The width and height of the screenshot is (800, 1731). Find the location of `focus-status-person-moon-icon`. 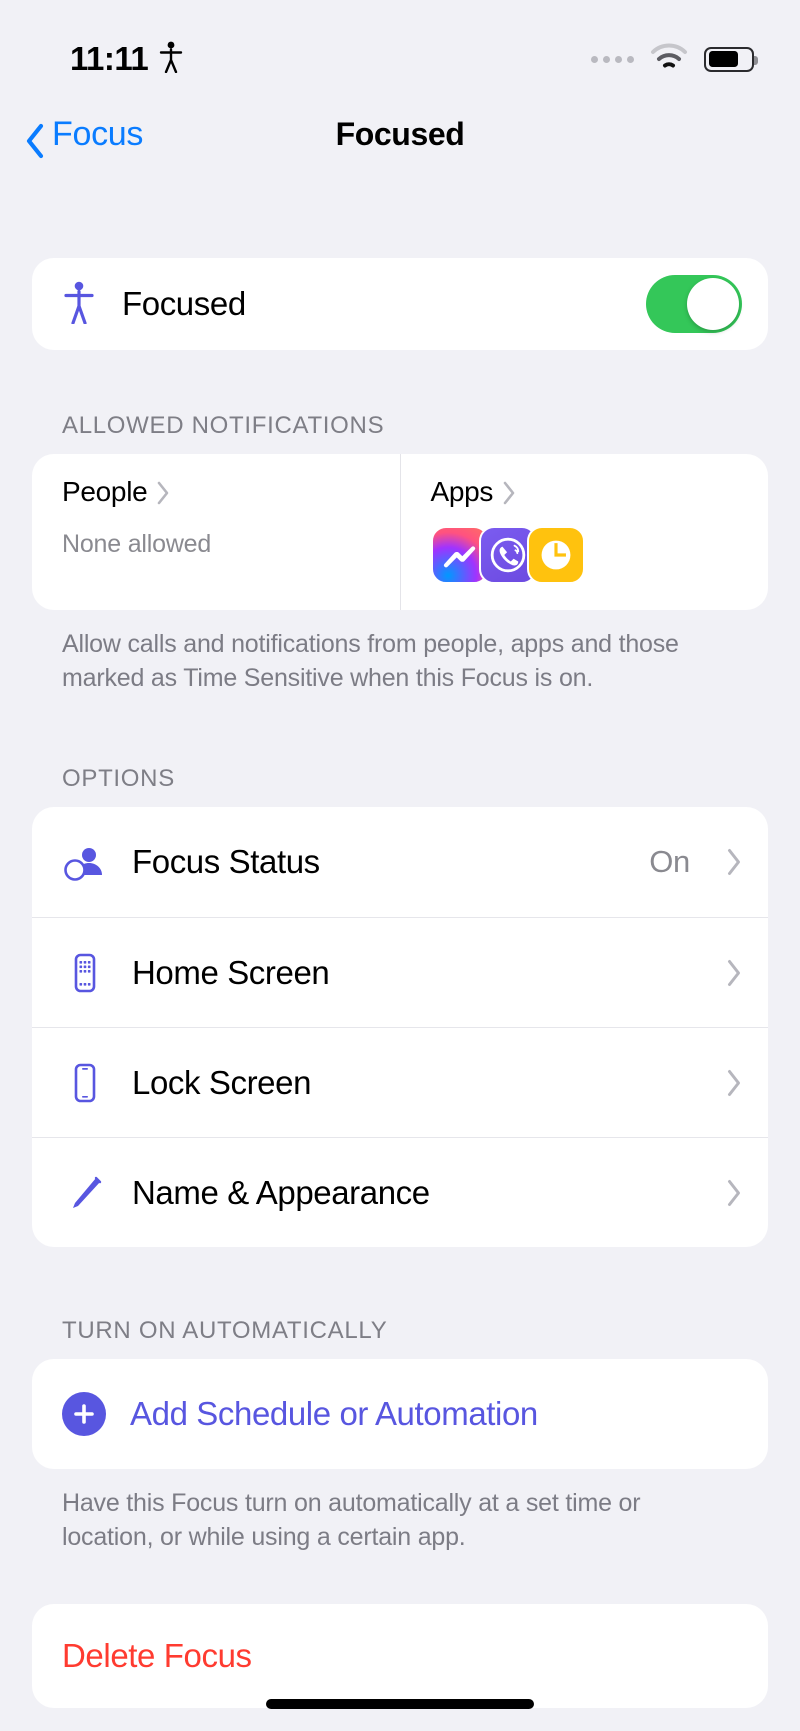

focus-status-person-moon-icon is located at coordinates (85, 862).